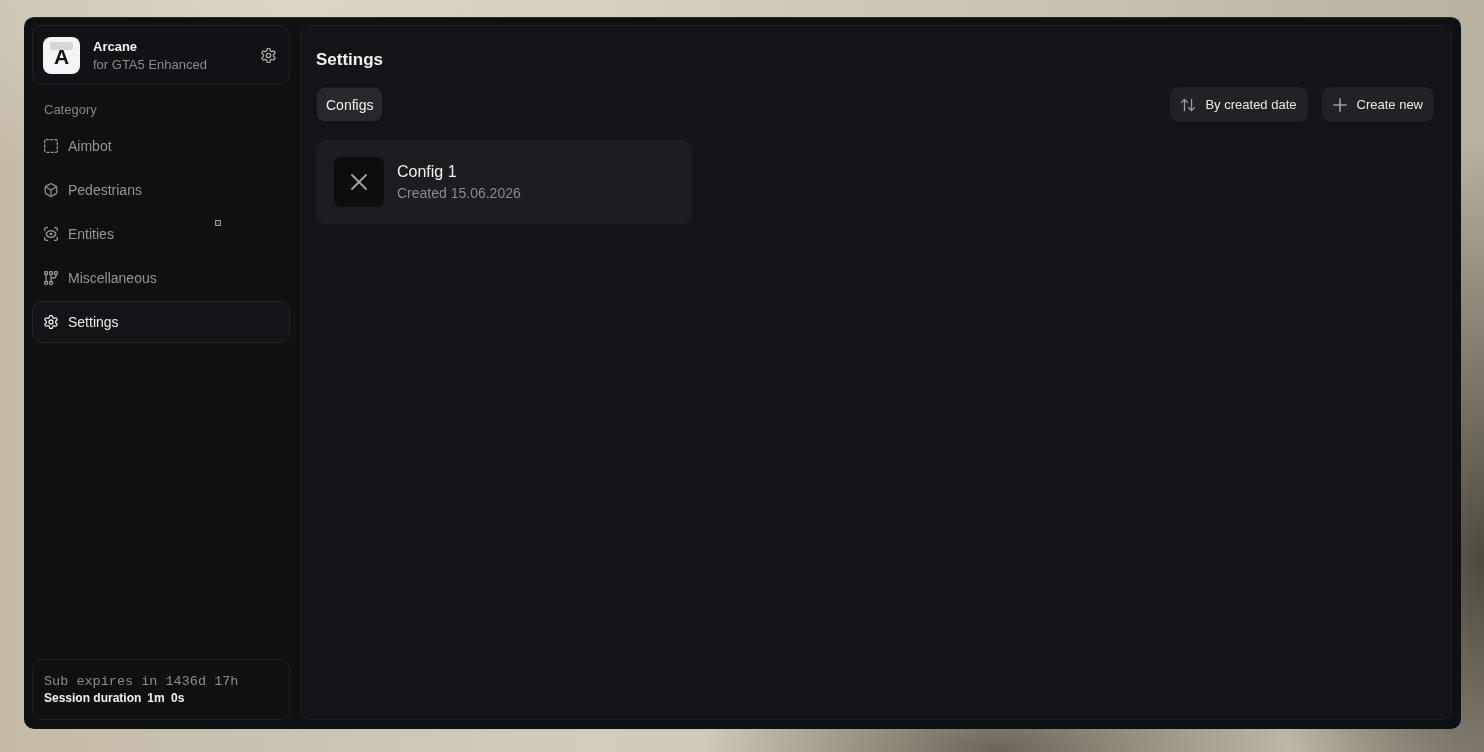  Describe the element at coordinates (70, 110) in the screenshot. I see `section-label: Category` at that location.